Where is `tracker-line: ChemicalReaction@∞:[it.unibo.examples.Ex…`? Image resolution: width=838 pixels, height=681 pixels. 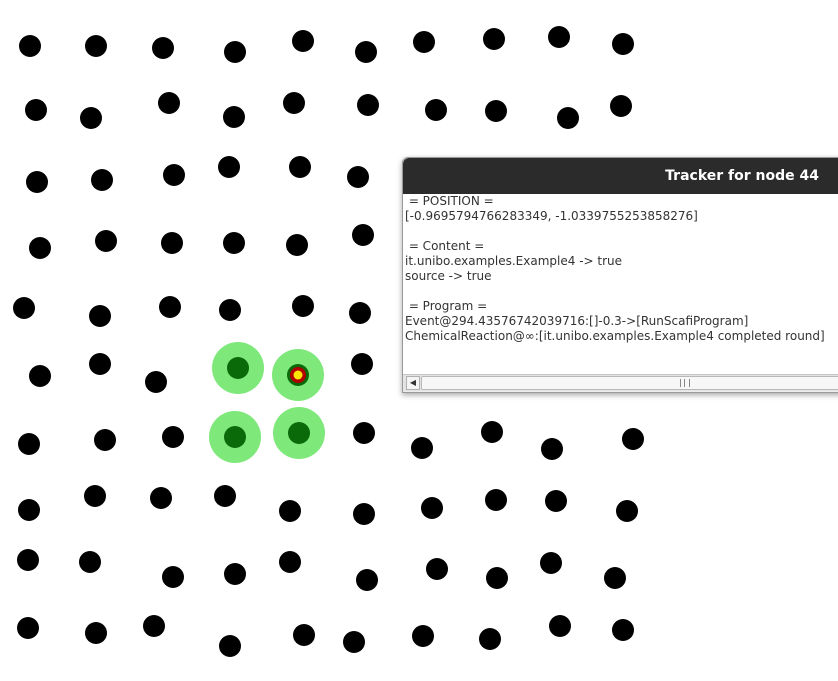
tracker-line: ChemicalReaction@∞:[it.unibo.examples.Ex… is located at coordinates (615, 336).